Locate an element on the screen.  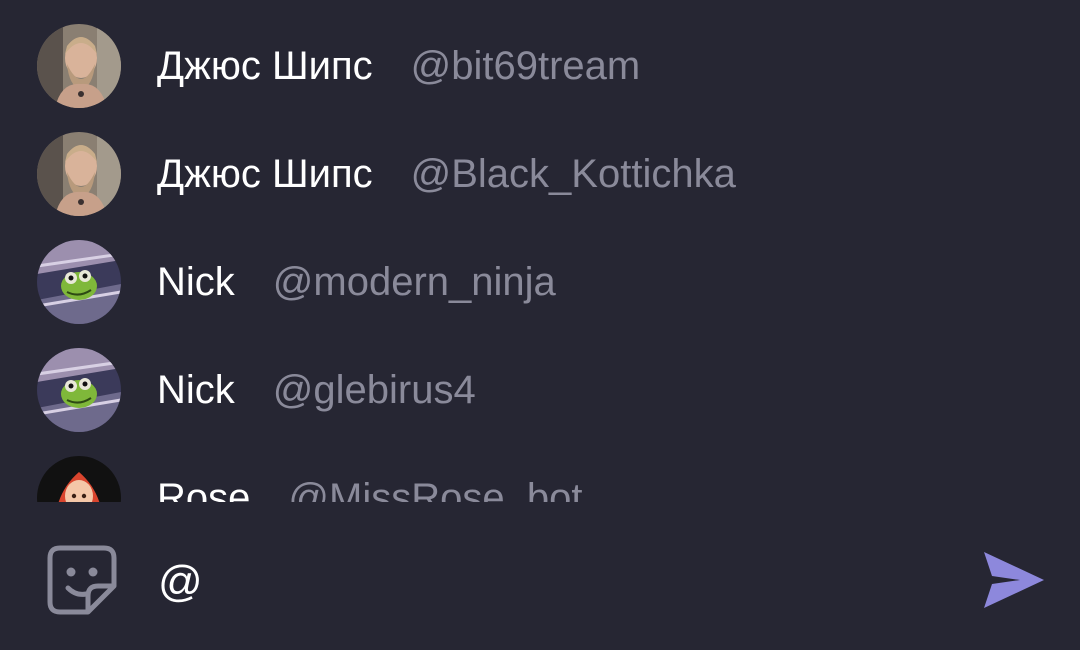
username: @modern_ninja is located at coordinates (414, 281).